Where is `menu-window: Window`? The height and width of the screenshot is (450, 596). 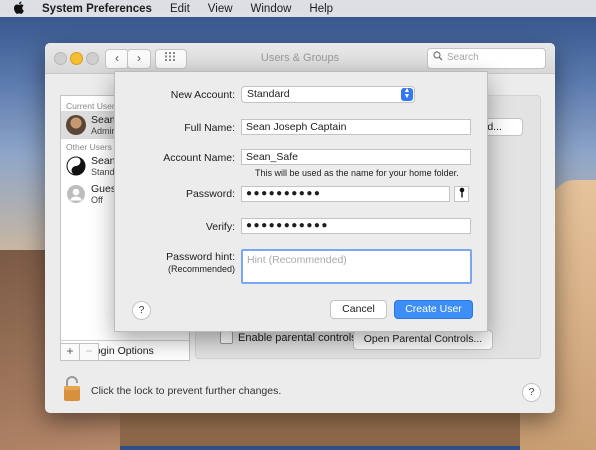
menu-window: Window is located at coordinates (271, 9).